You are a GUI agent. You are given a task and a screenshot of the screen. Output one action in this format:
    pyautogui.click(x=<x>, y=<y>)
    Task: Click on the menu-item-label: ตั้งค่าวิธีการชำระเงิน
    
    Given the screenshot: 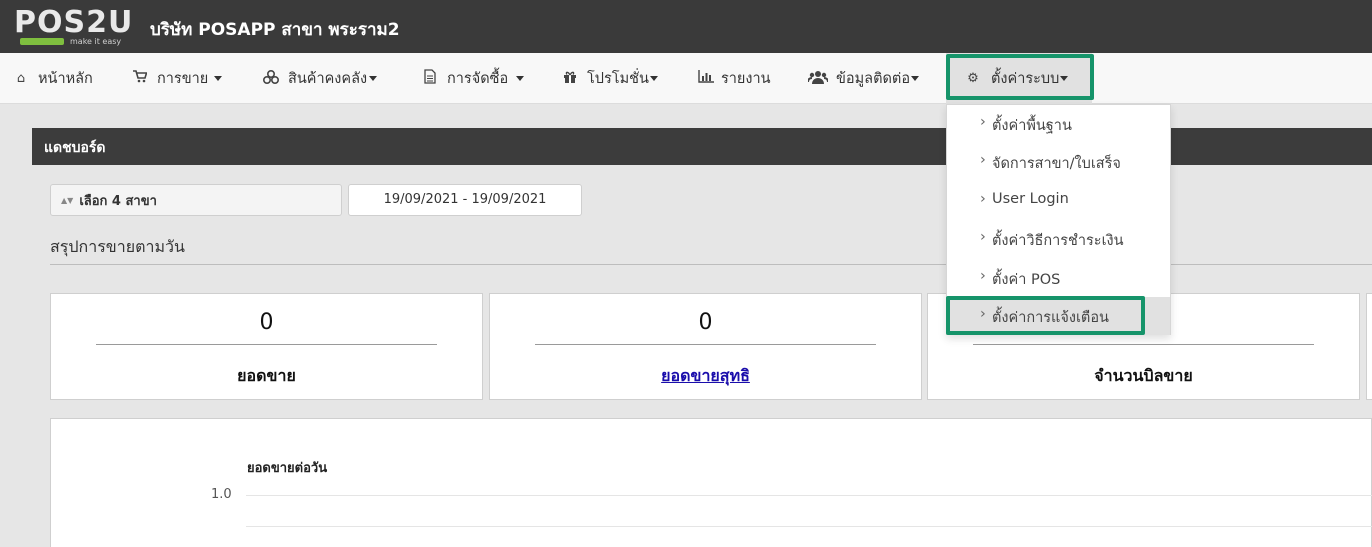 What is the action you would take?
    pyautogui.click(x=1058, y=241)
    